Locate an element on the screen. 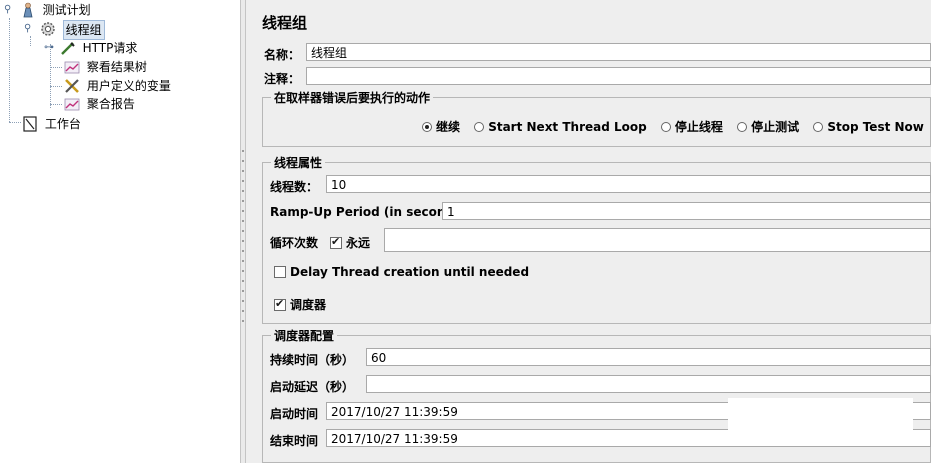 This screenshot has height=463, width=931. name-input: 线程组 is located at coordinates (618, 52).